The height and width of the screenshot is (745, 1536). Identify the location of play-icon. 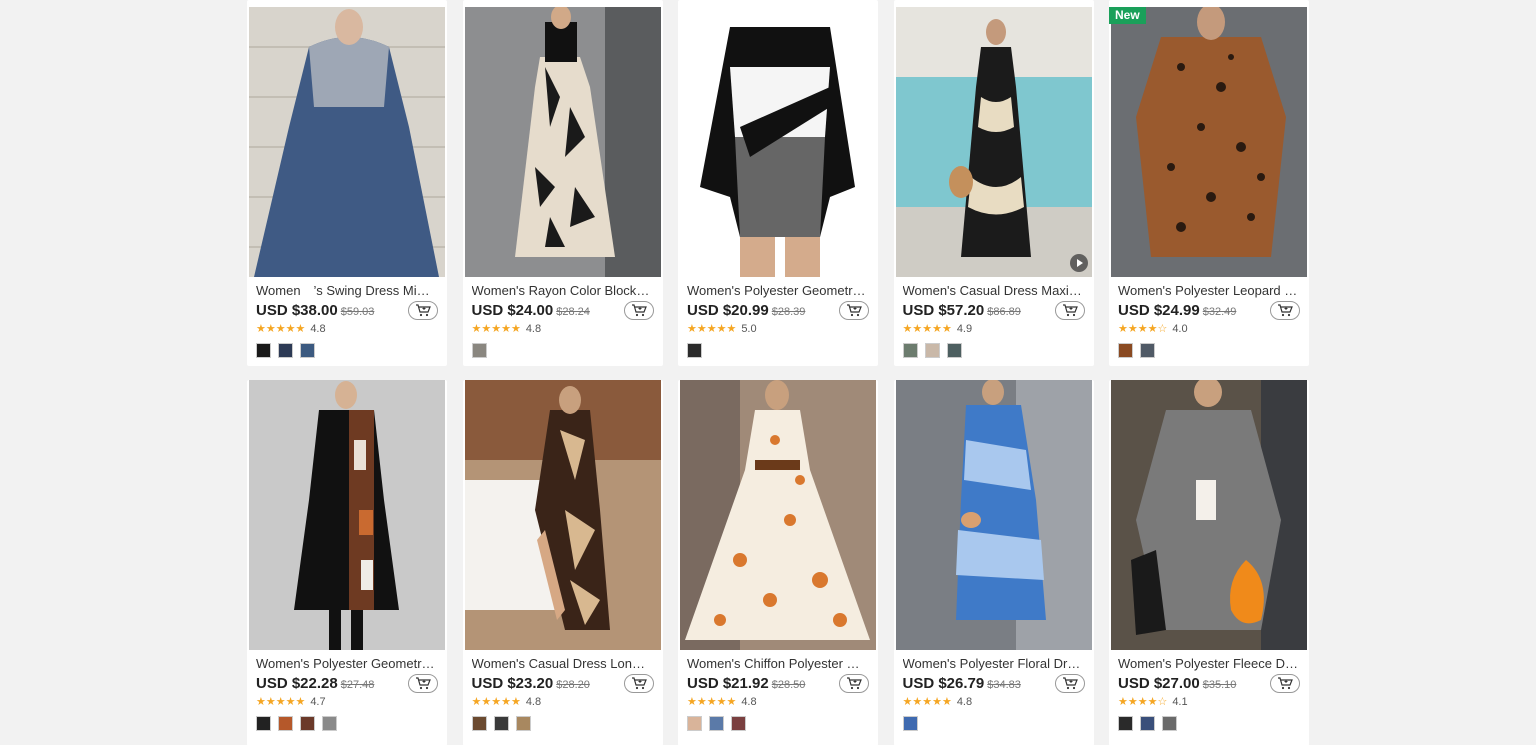
(1078, 263).